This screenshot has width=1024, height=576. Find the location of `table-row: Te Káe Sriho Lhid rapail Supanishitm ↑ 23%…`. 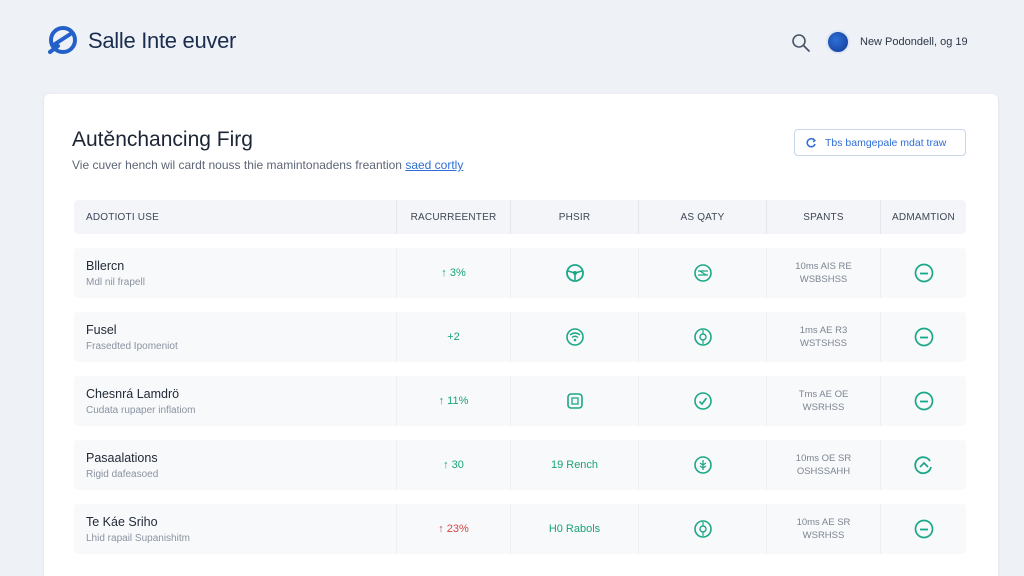

table-row: Te Káe Sriho Lhid rapail Supanishitm ↑ 23%… is located at coordinates (520, 529).